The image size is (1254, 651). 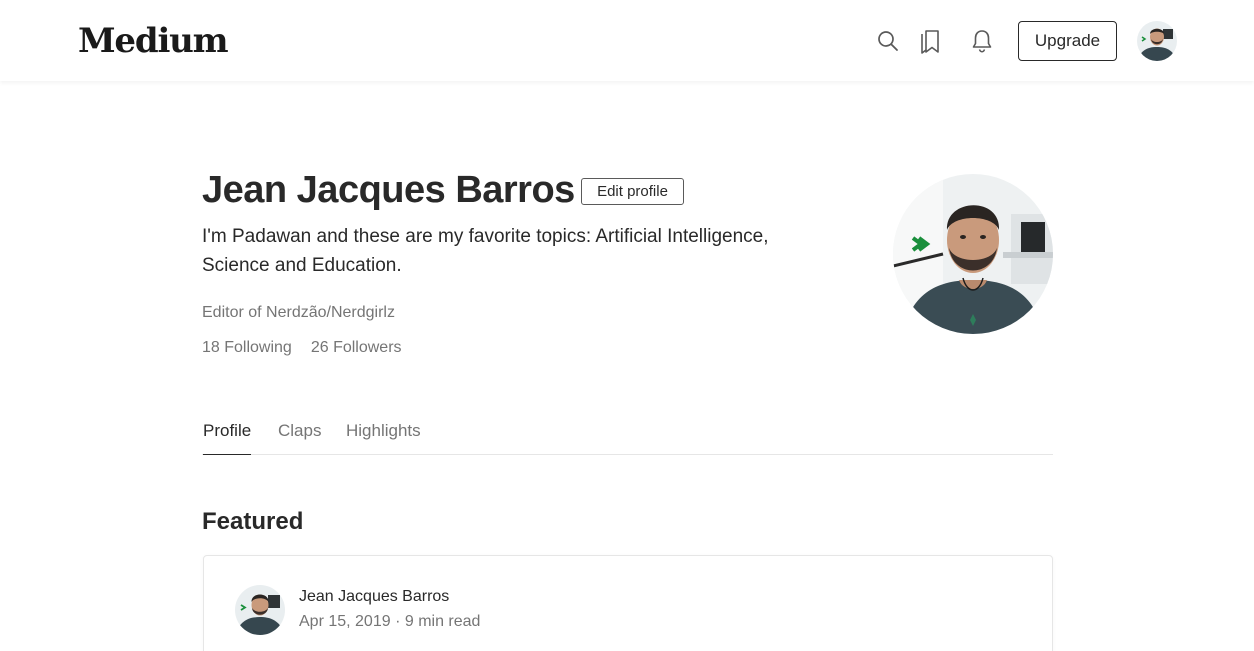 What do you see at coordinates (345, 621) in the screenshot?
I see `story-date: Apr 15, 2019` at bounding box center [345, 621].